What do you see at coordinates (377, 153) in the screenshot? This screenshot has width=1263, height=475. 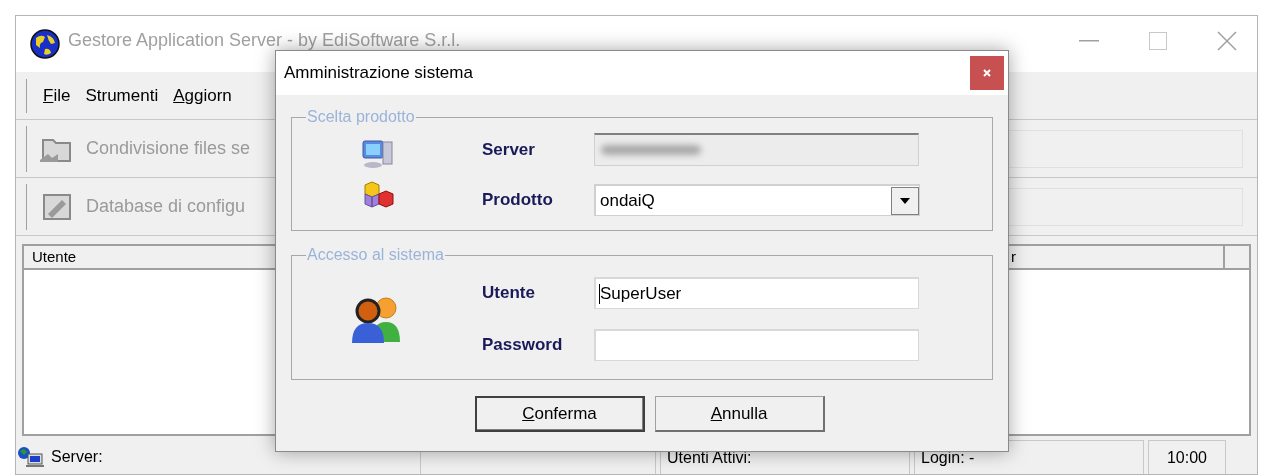 I see `computer-icon` at bounding box center [377, 153].